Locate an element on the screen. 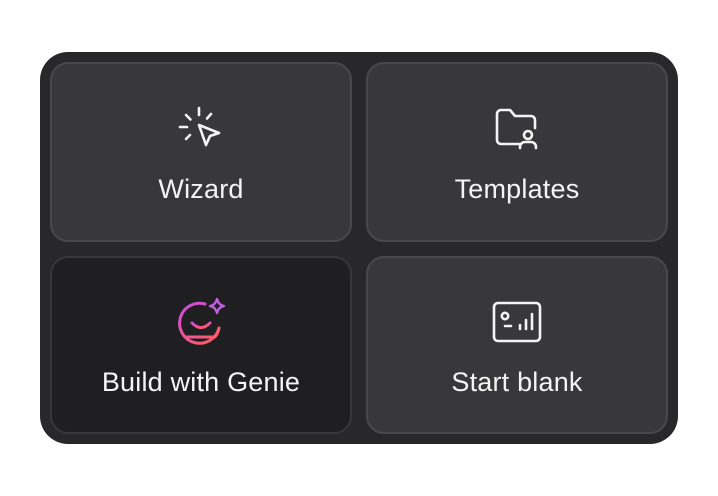 This screenshot has height=496, width=718. build-with-genie-label: Build with Genie is located at coordinates (201, 381).